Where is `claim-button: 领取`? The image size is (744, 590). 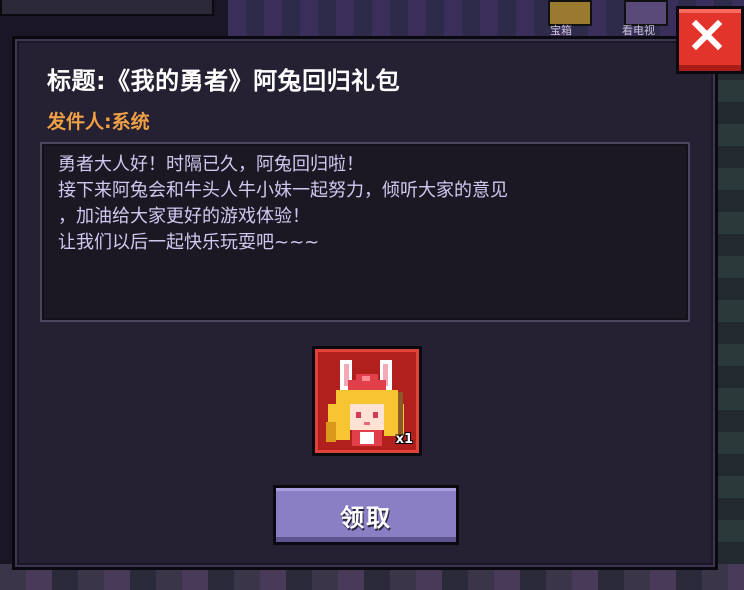 claim-button: 领取 is located at coordinates (366, 515).